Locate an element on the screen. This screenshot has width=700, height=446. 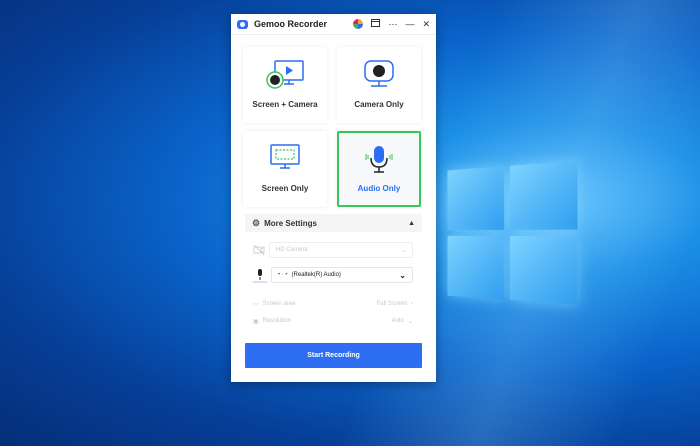
mode-audio-only: Audio Only is located at coordinates (379, 169).